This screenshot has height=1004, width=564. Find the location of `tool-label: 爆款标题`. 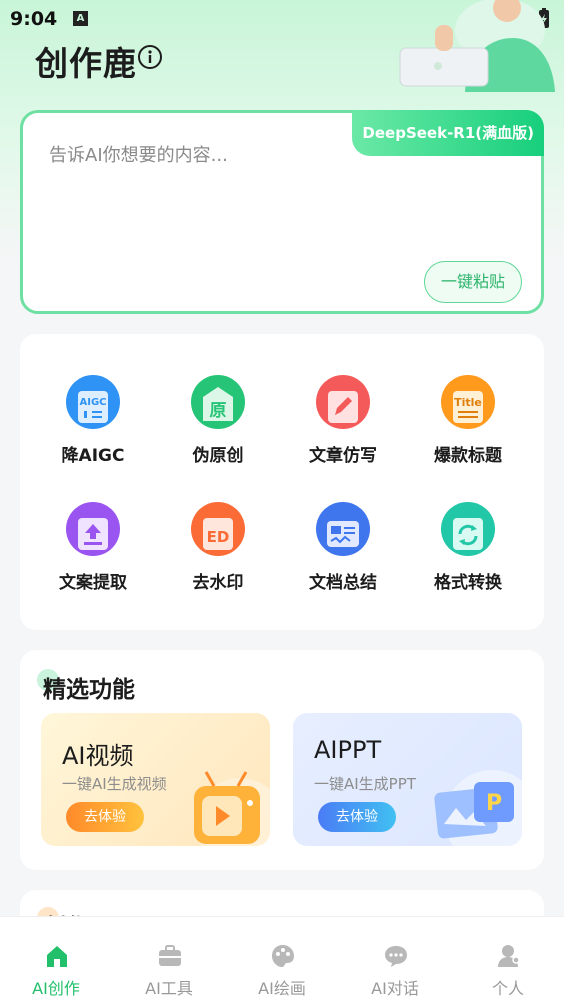

tool-label: 爆款标题 is located at coordinates (468, 456).